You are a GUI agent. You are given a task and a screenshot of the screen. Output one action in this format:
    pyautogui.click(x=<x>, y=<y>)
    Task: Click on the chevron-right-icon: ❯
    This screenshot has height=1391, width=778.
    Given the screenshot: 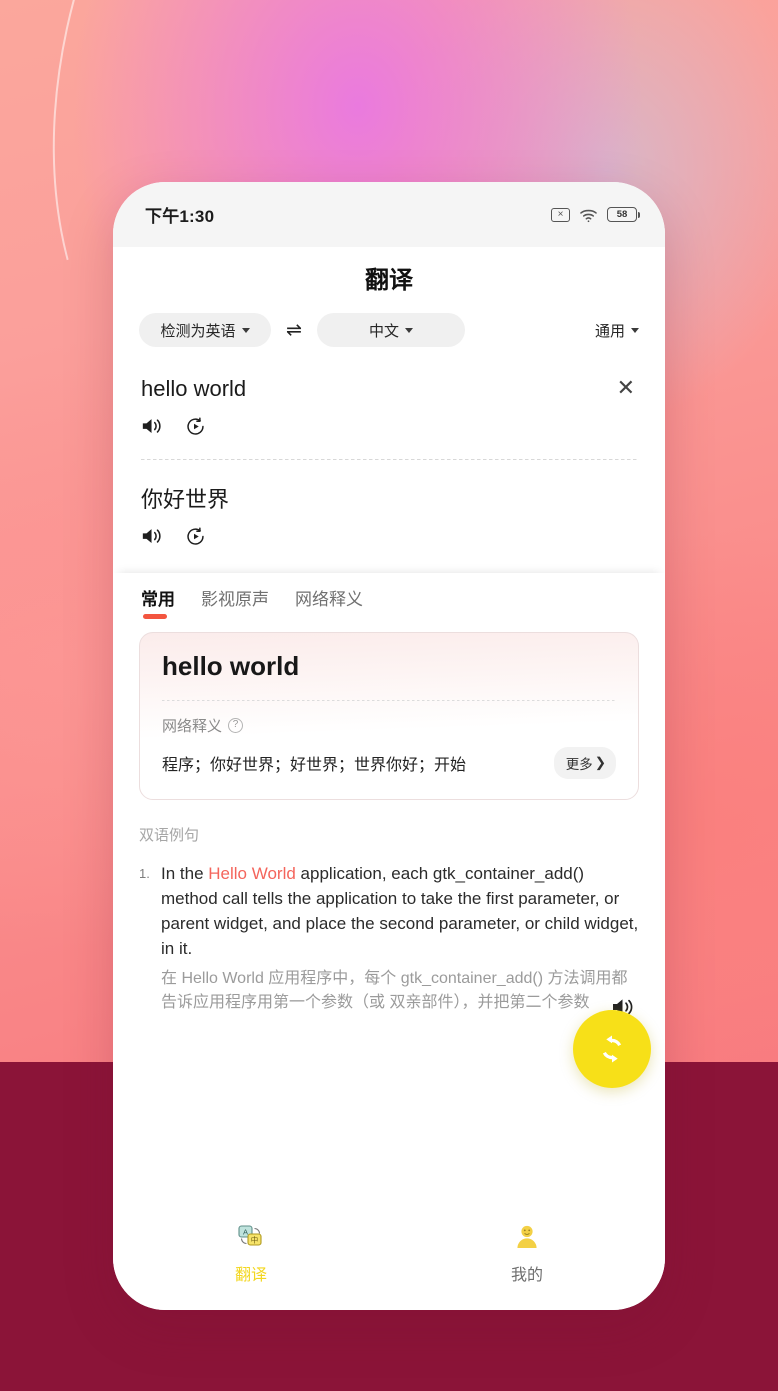 What is the action you would take?
    pyautogui.click(x=600, y=762)
    